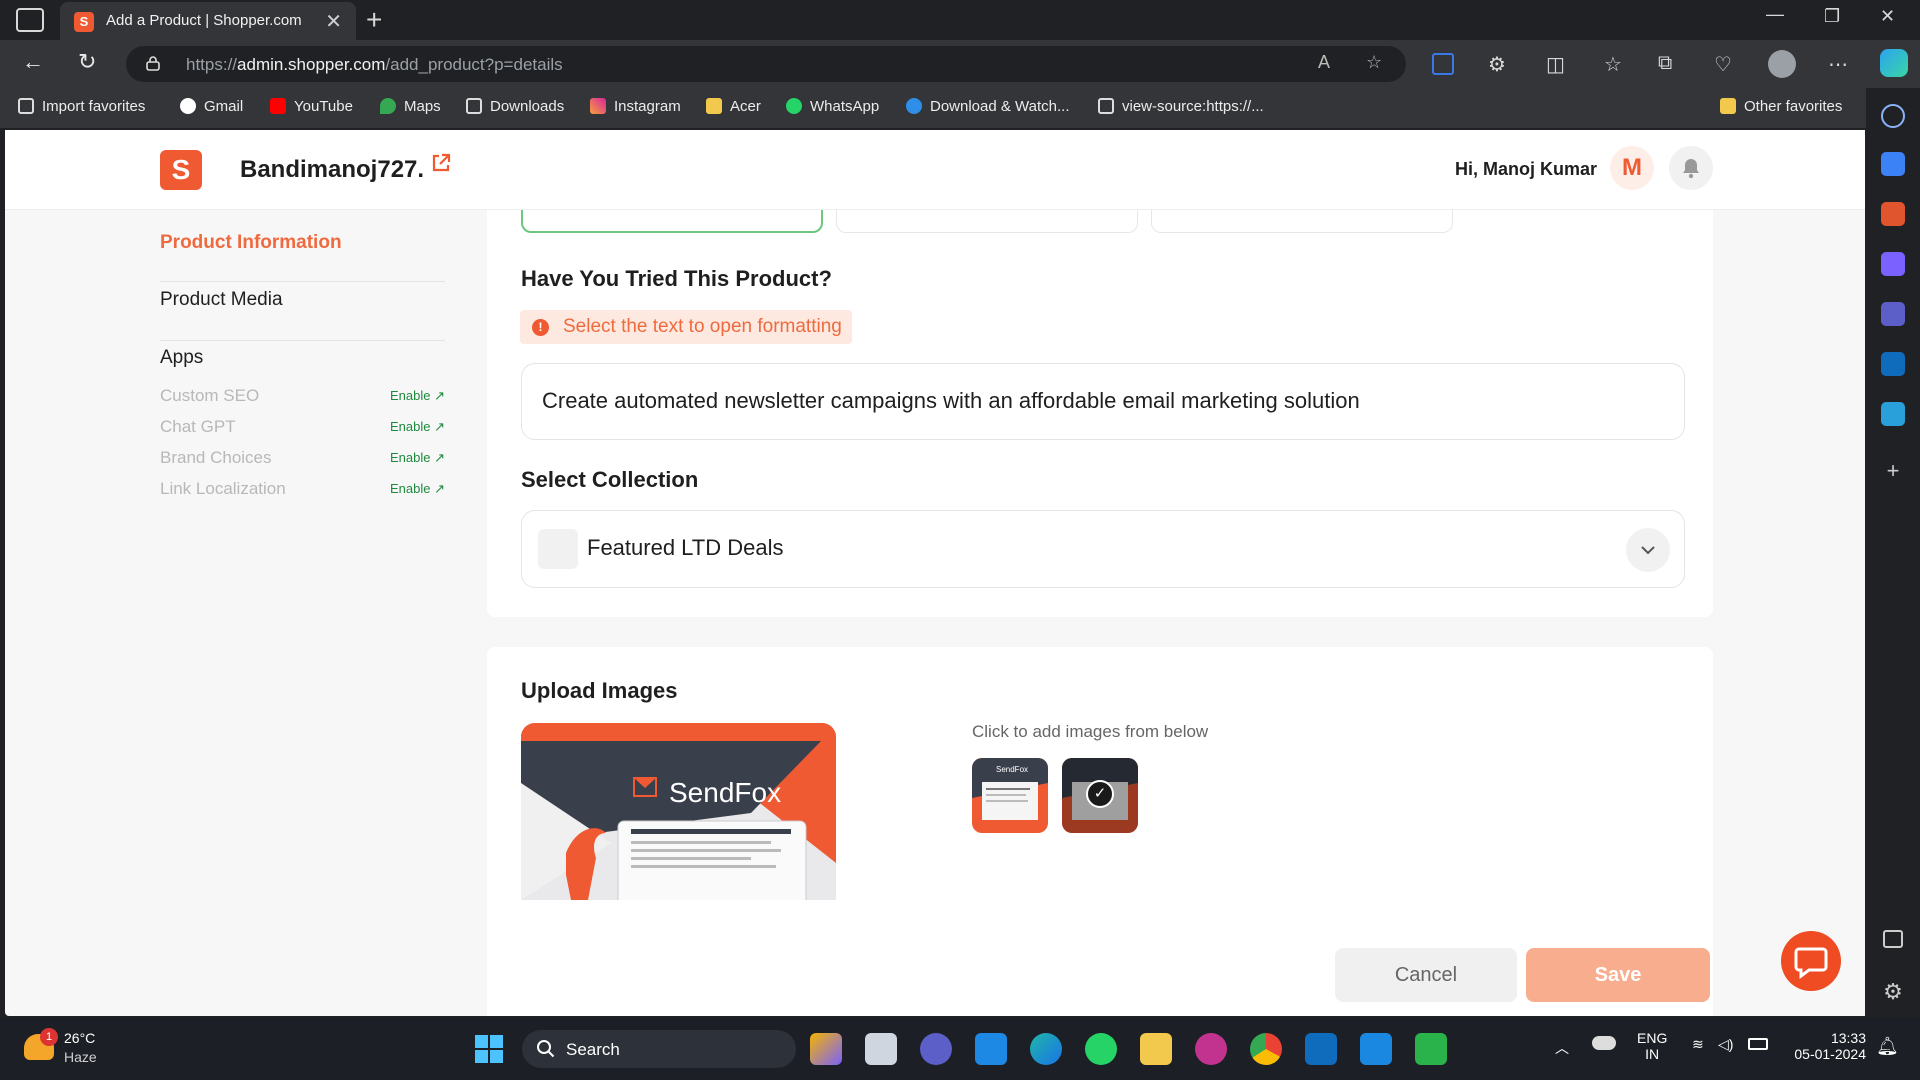 This screenshot has width=1920, height=1080. I want to click on mail-icon, so click(991, 1049).